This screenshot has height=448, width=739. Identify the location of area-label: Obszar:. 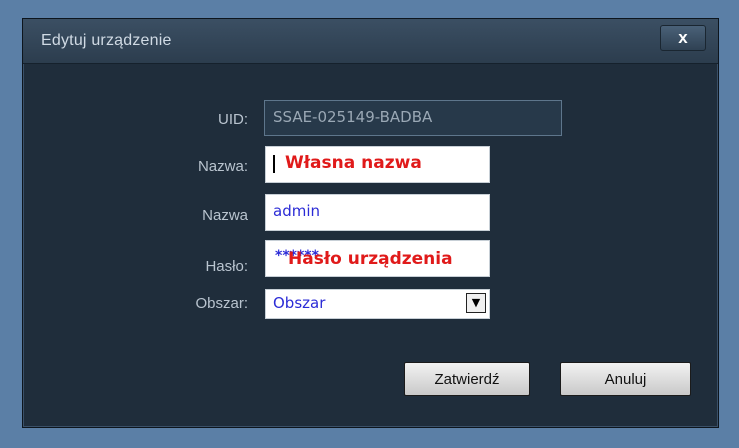
(221, 303).